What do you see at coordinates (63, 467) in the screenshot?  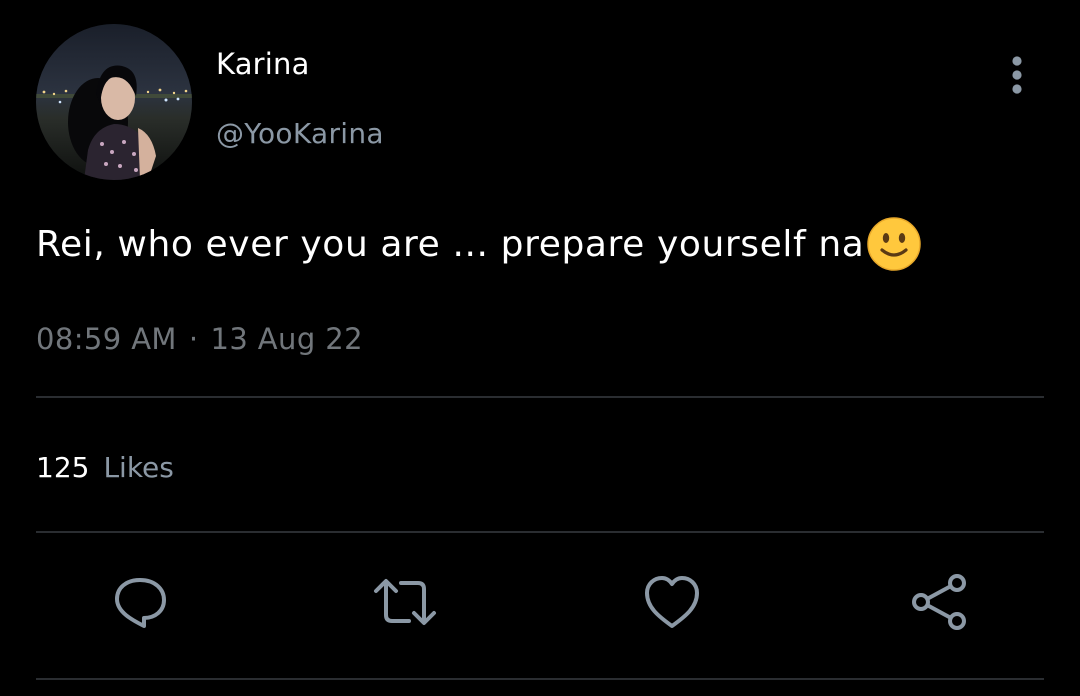 I see `likes-count: 125` at bounding box center [63, 467].